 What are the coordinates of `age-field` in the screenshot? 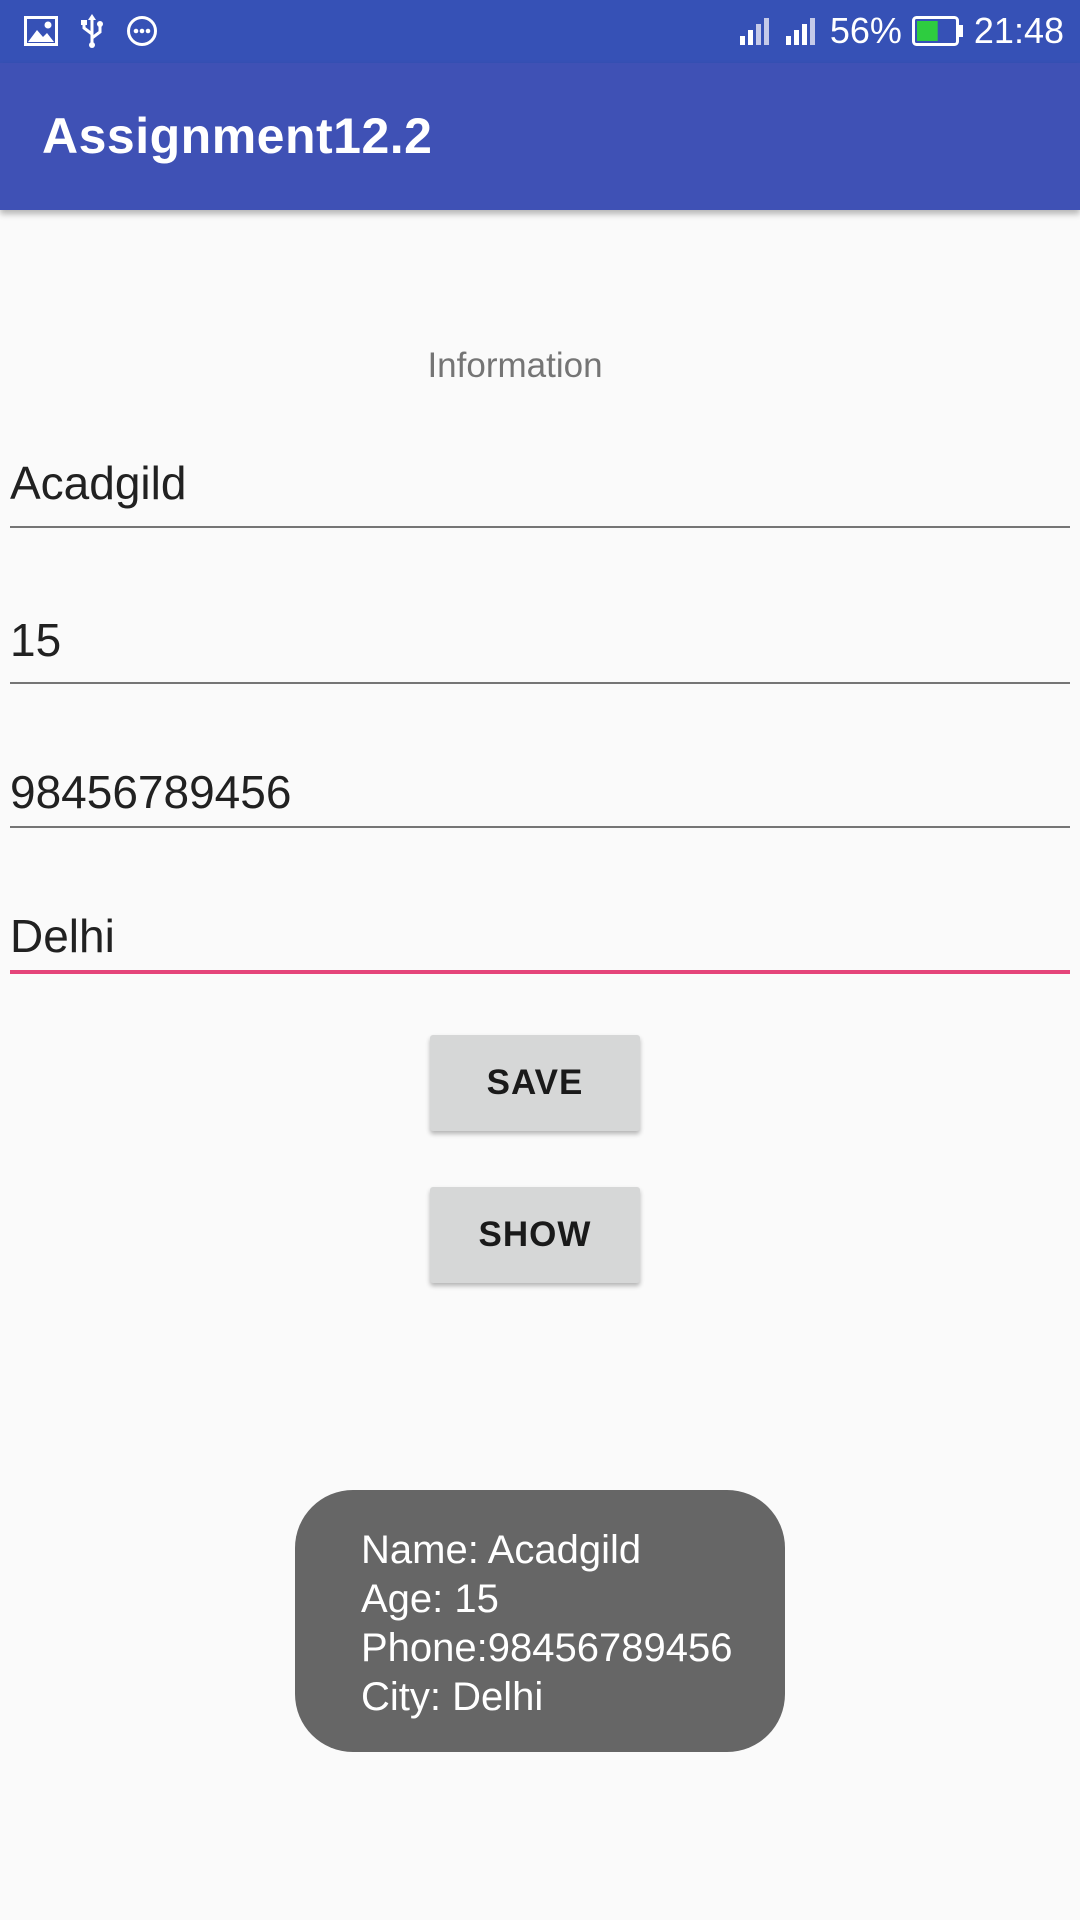 It's located at (540, 648).